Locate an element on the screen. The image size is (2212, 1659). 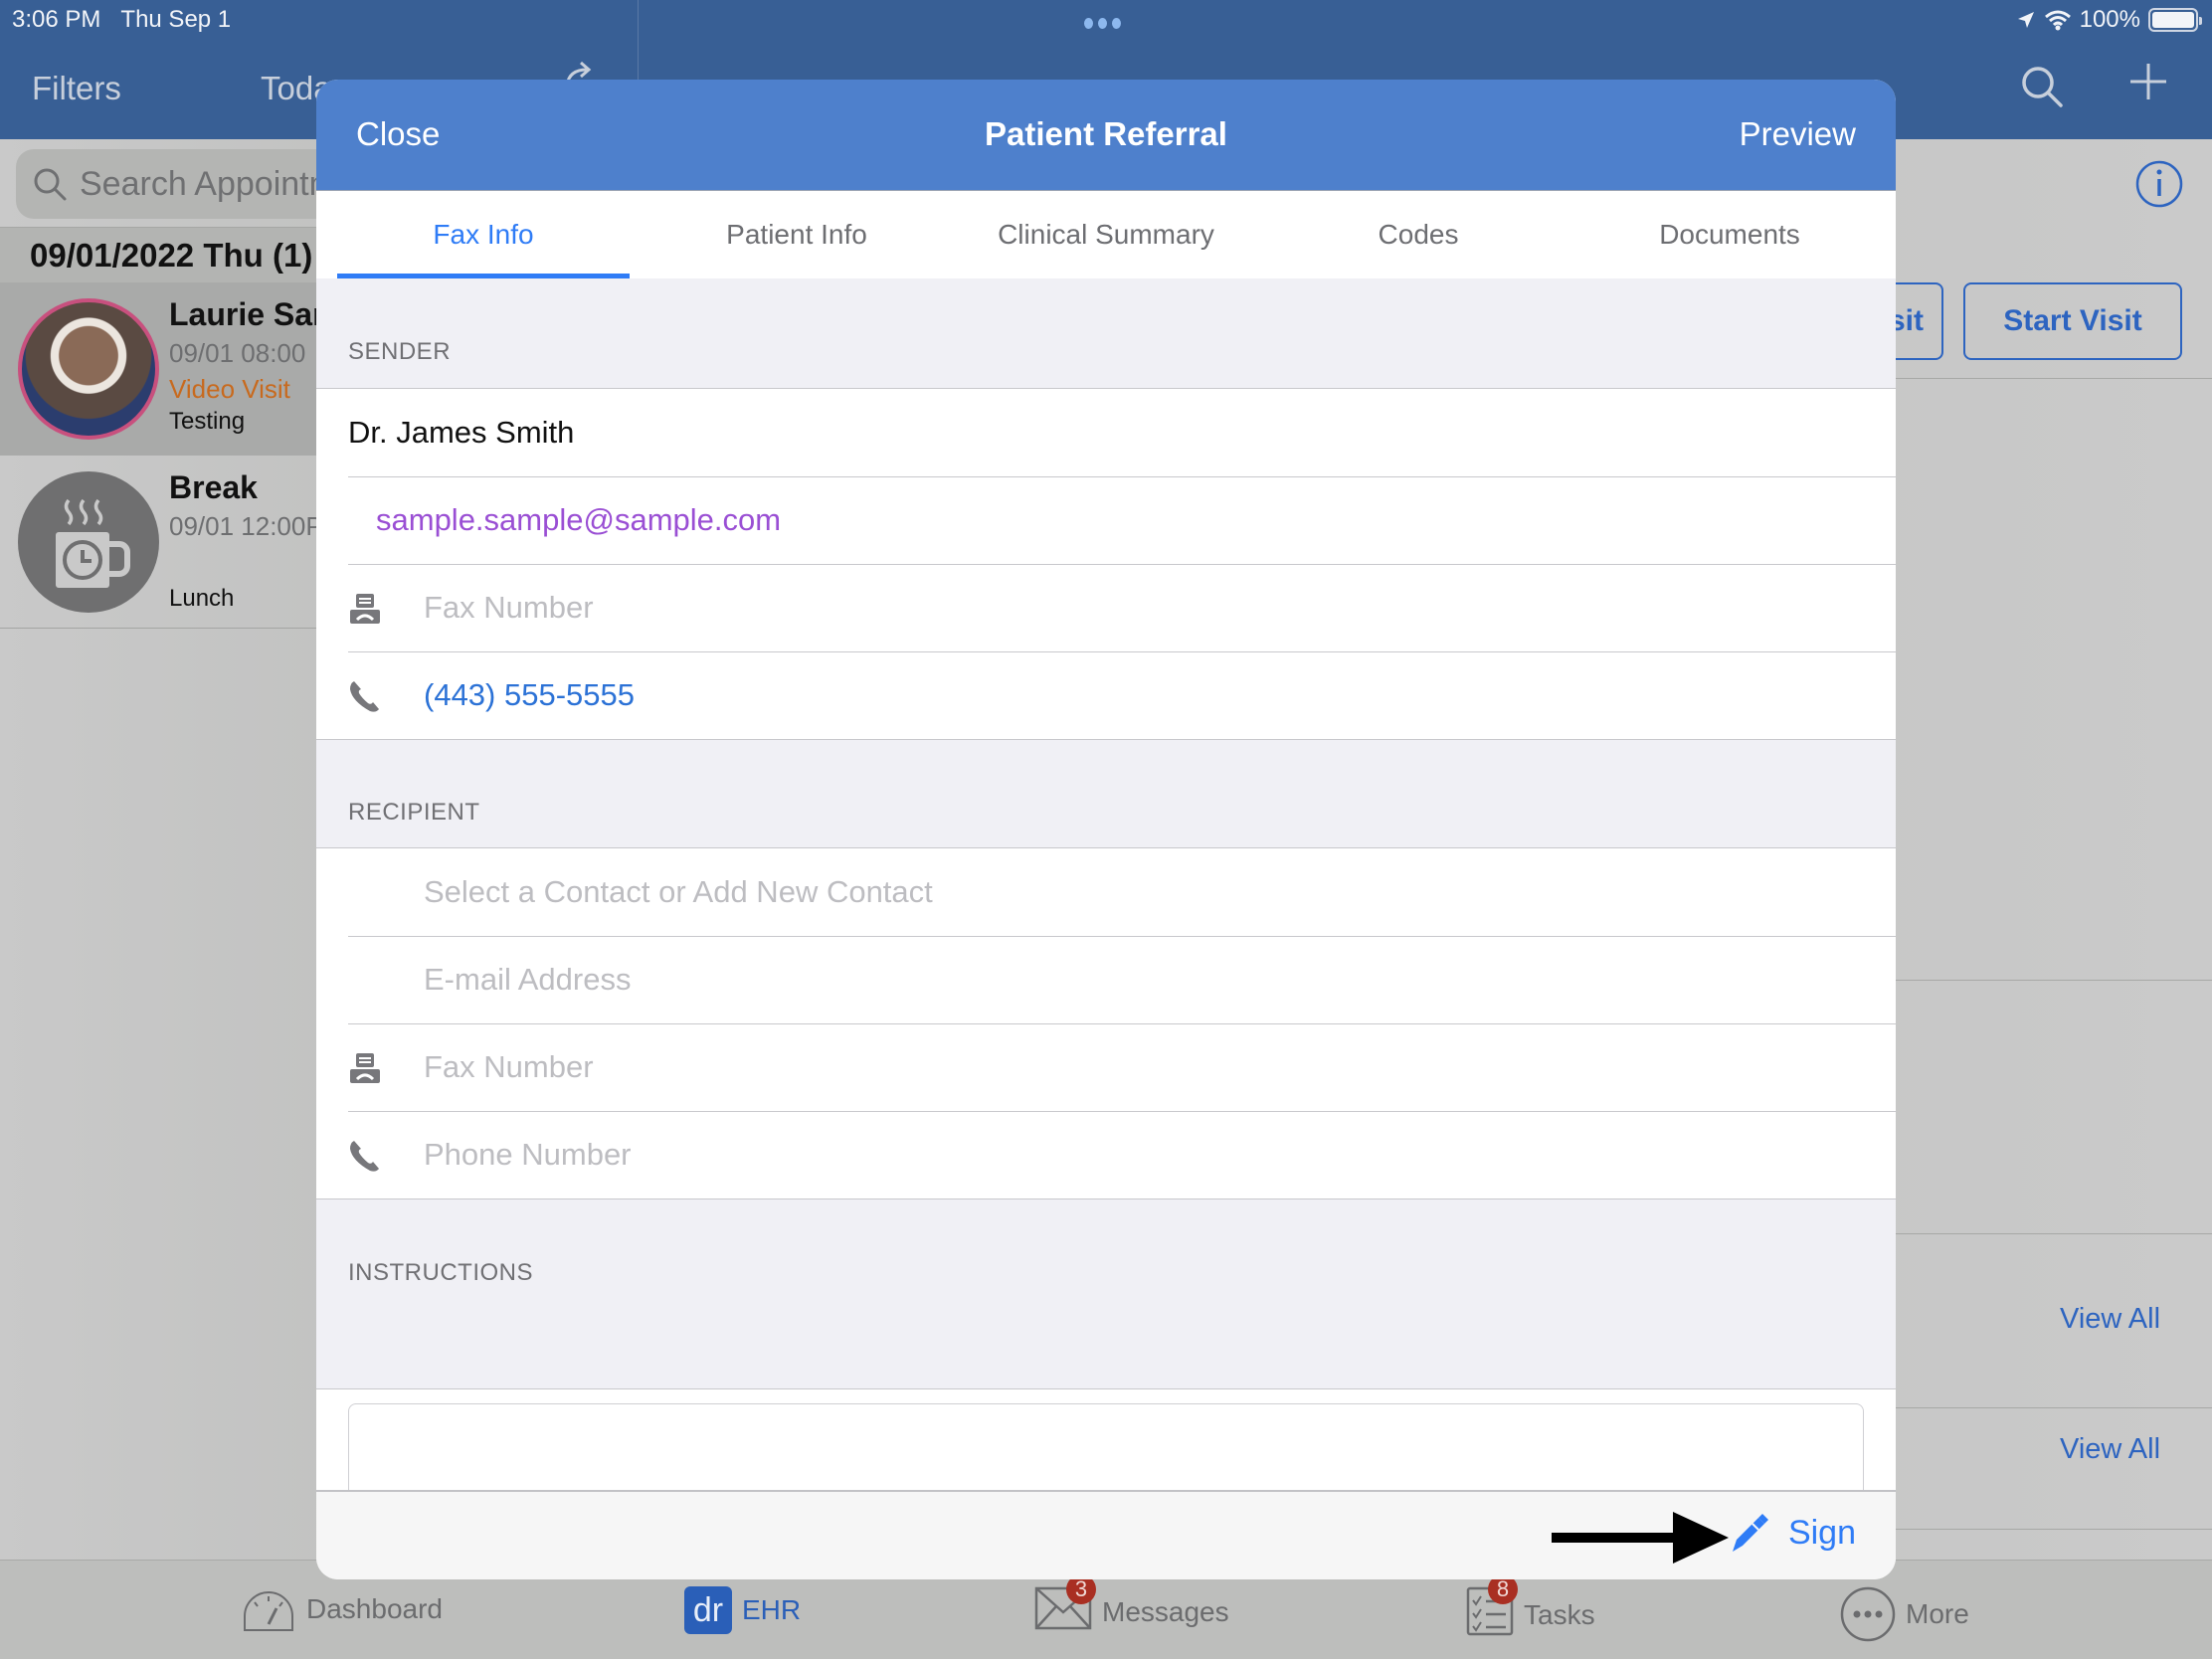
tab-documents: Documents is located at coordinates (1729, 234).